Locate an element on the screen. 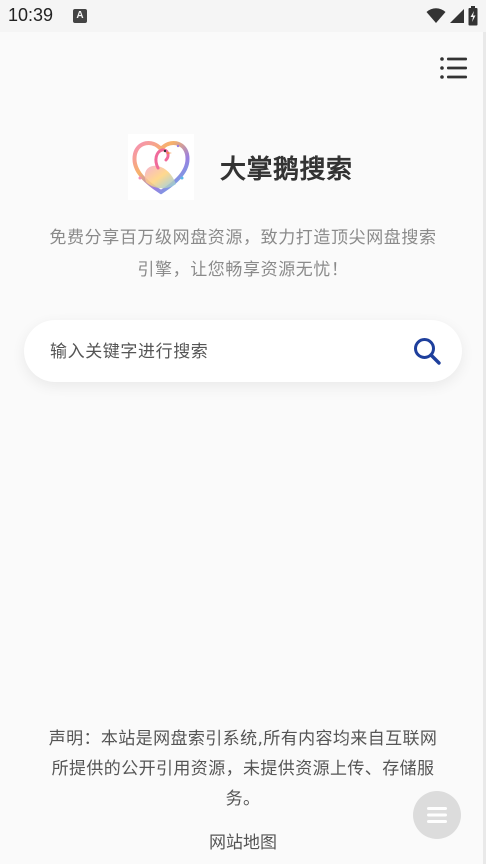 The image size is (486, 864). menu-list-icon is located at coordinates (453, 68).